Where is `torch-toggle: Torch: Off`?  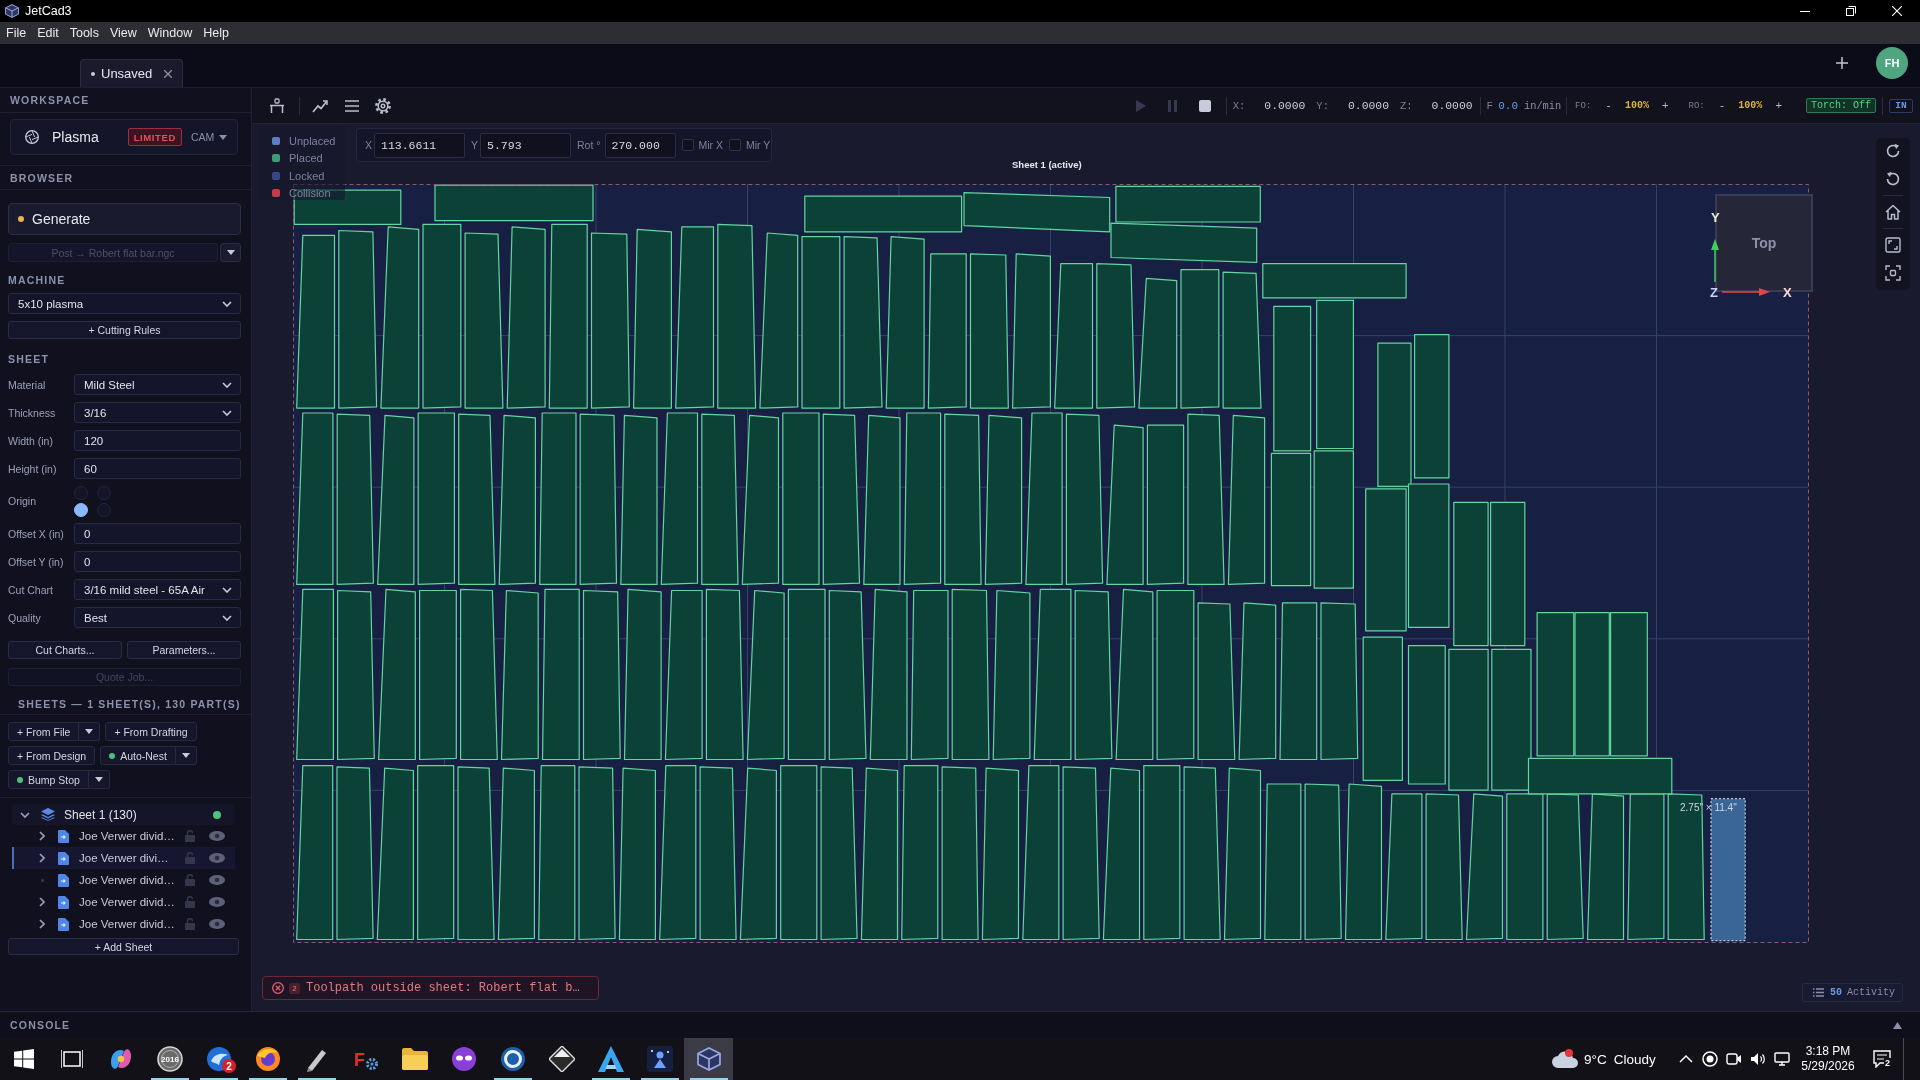
torch-toggle: Torch: Off is located at coordinates (1841, 105).